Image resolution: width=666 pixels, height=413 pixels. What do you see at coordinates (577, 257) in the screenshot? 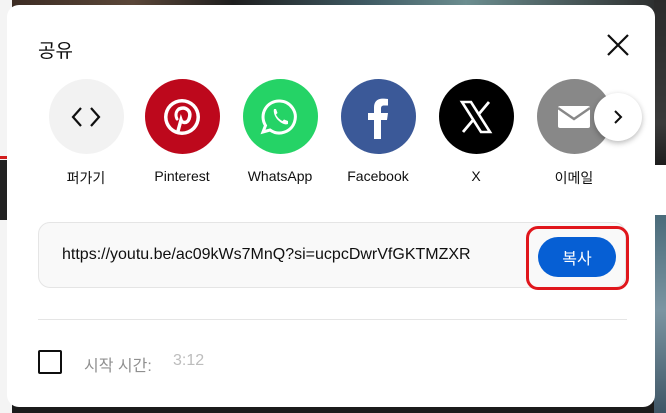
I see `copy-button: 복사` at bounding box center [577, 257].